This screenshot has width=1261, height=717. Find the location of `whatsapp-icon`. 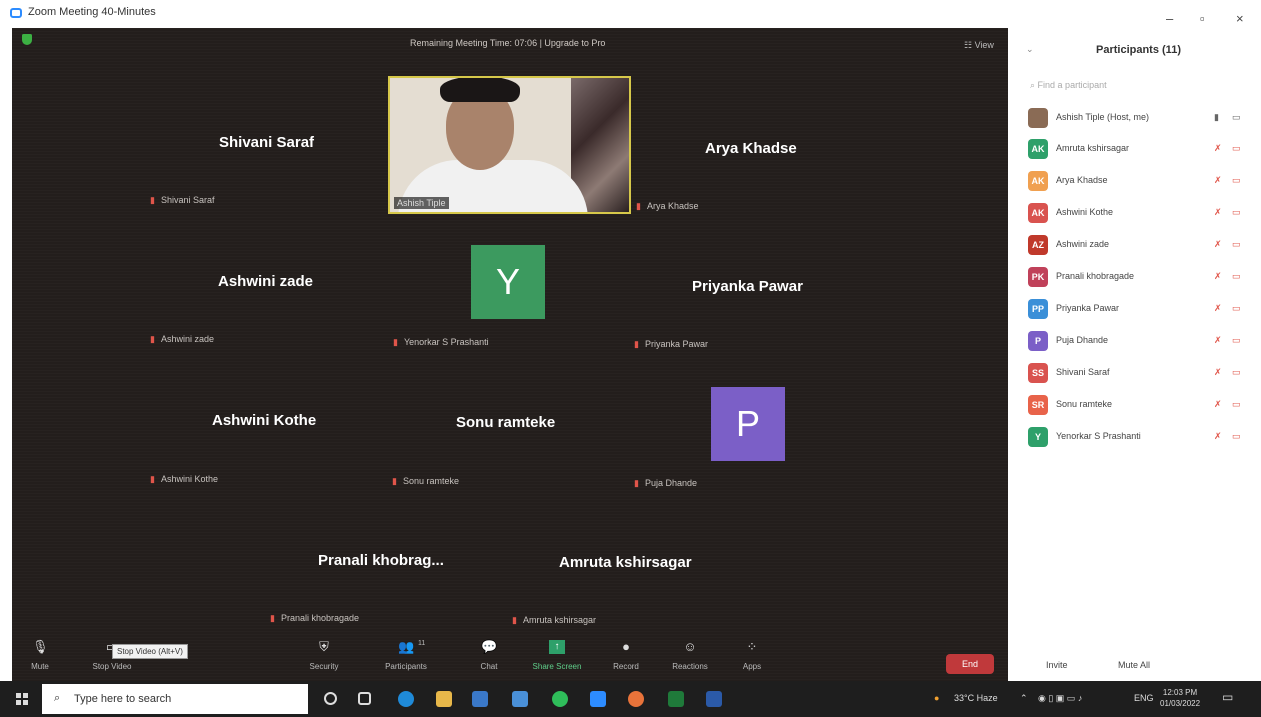

whatsapp-icon is located at coordinates (560, 699).